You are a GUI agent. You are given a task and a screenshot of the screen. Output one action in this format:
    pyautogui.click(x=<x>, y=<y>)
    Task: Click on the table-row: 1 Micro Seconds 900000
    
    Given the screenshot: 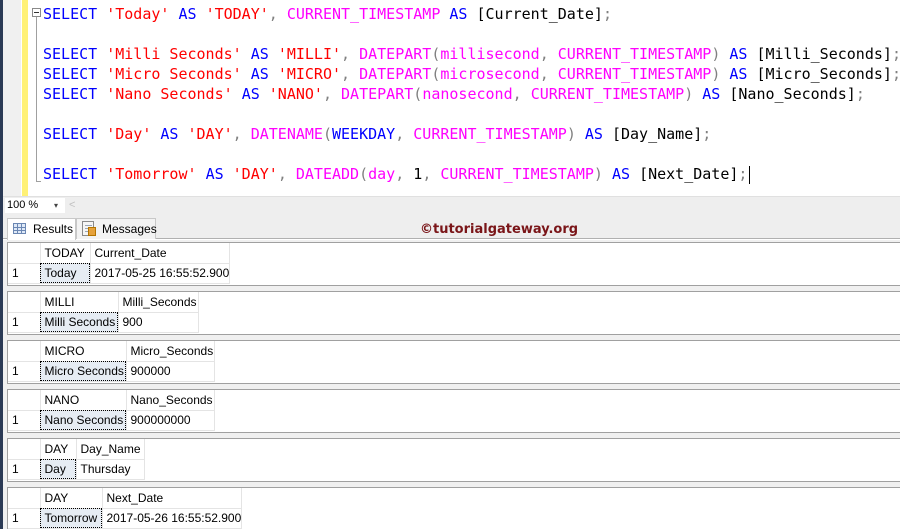 What is the action you would take?
    pyautogui.click(x=111, y=371)
    